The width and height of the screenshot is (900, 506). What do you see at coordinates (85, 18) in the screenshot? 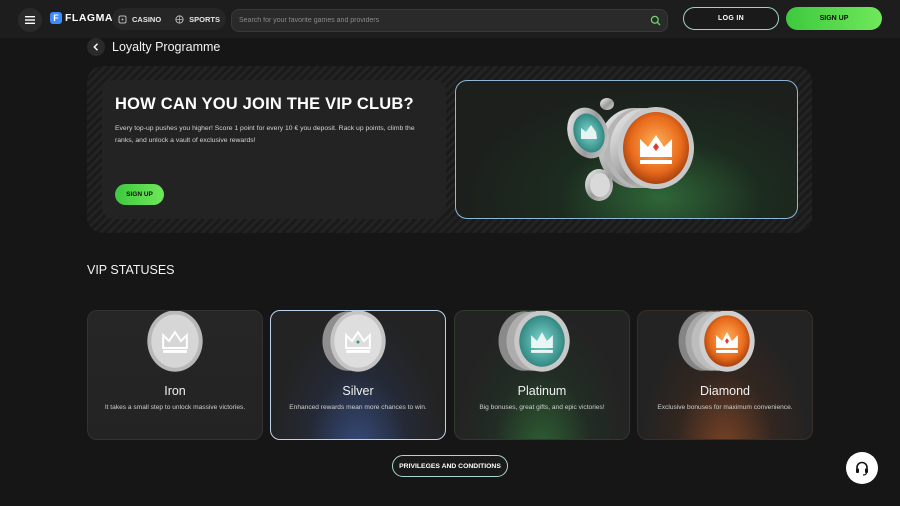
I see `brand-logo: F FLAGMAN` at bounding box center [85, 18].